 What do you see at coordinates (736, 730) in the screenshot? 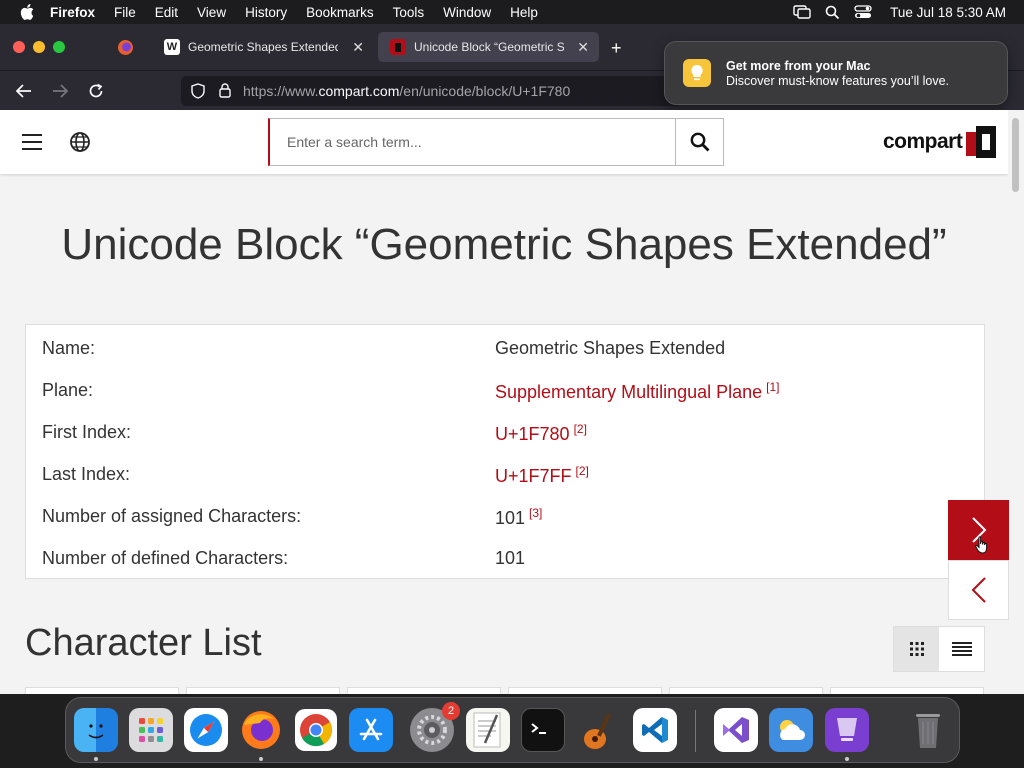
I see `visual-studio-icon` at bounding box center [736, 730].